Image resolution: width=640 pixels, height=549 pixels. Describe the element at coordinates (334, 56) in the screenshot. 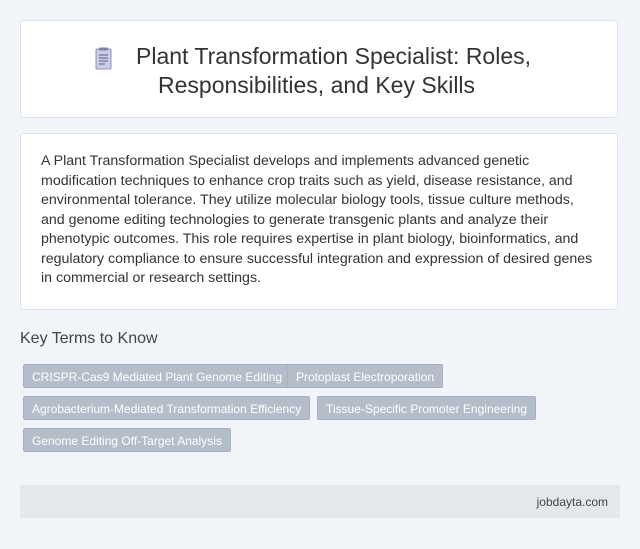

I see `page-title-line-1: Plant Transformation Specialist: Roles,` at that location.